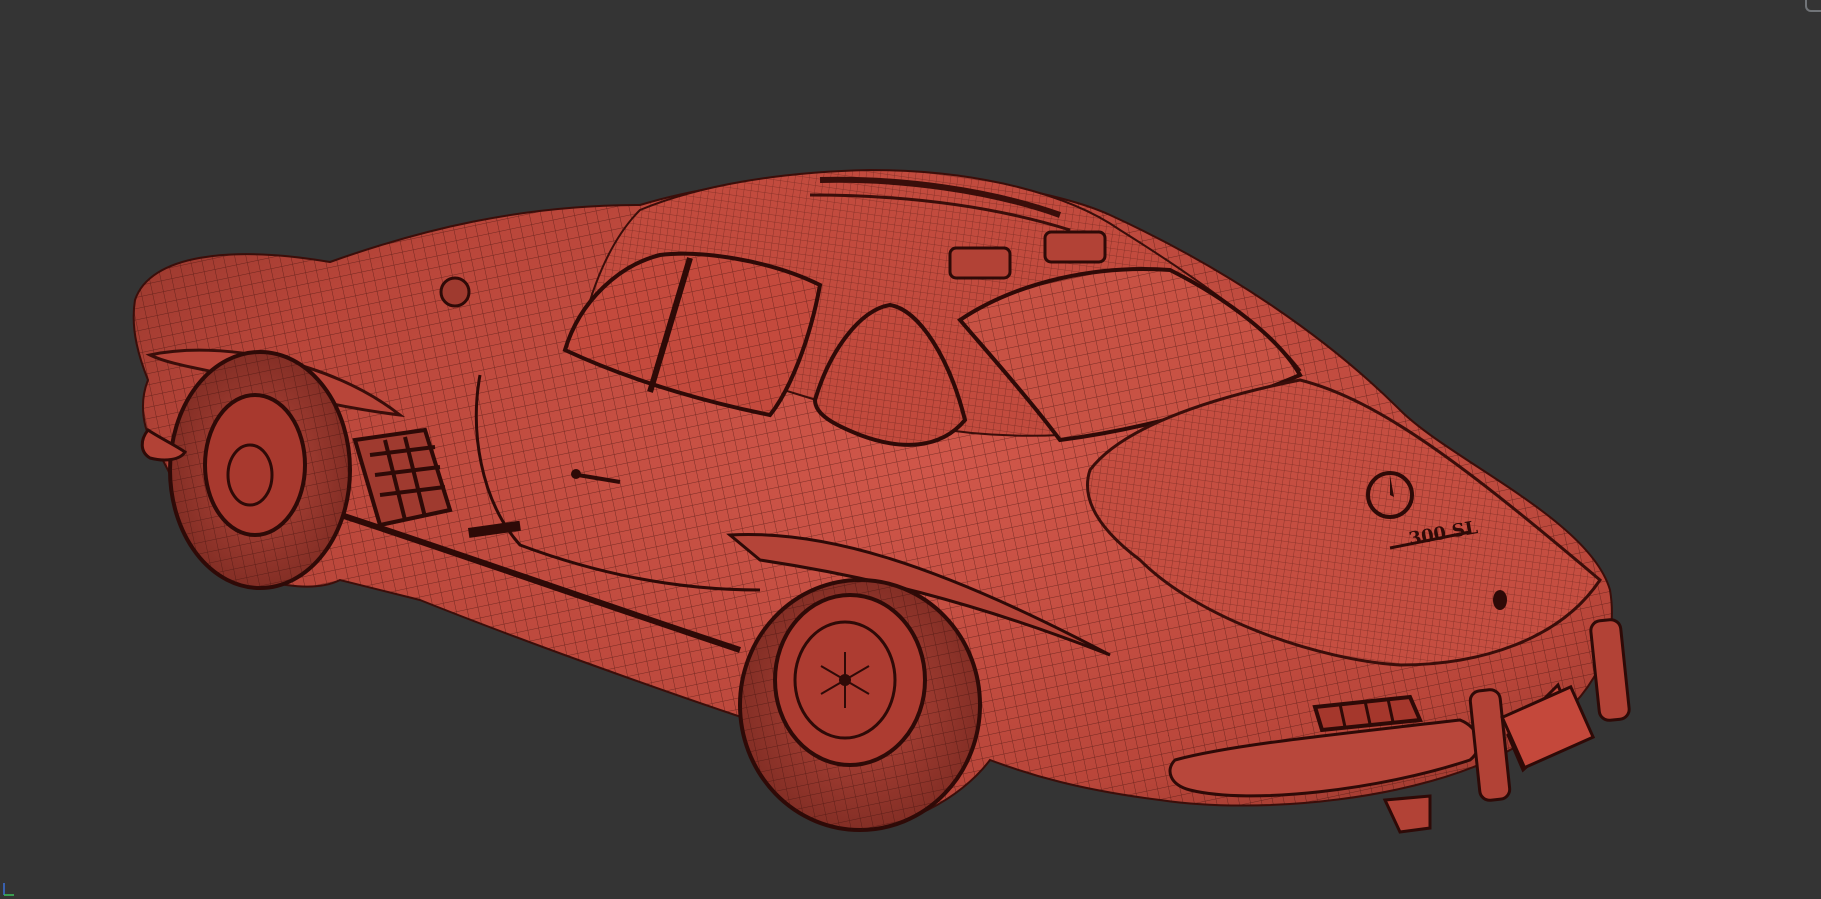  What do you see at coordinates (8, 889) in the screenshot?
I see `axis-gizmo-icon` at bounding box center [8, 889].